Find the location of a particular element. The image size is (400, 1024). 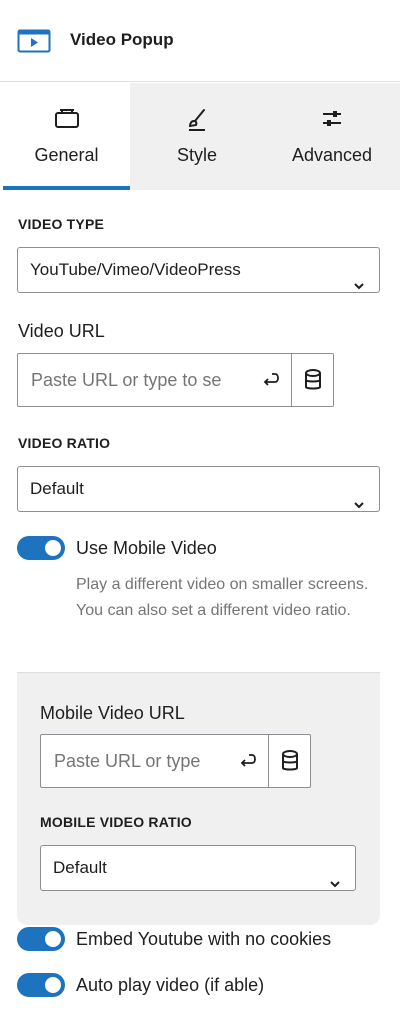

sliders-icon is located at coordinates (332, 121).